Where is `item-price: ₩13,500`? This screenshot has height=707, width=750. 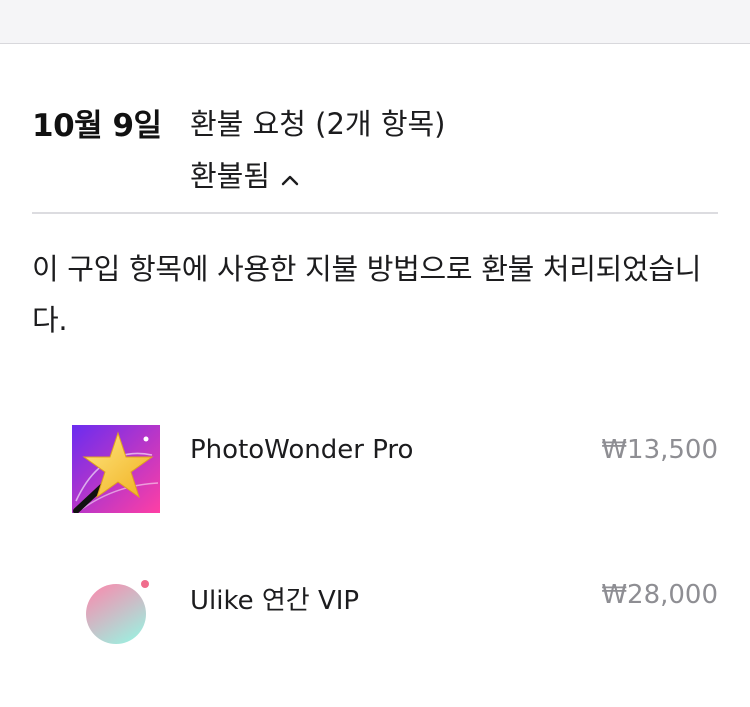 item-price: ₩13,500 is located at coordinates (659, 450).